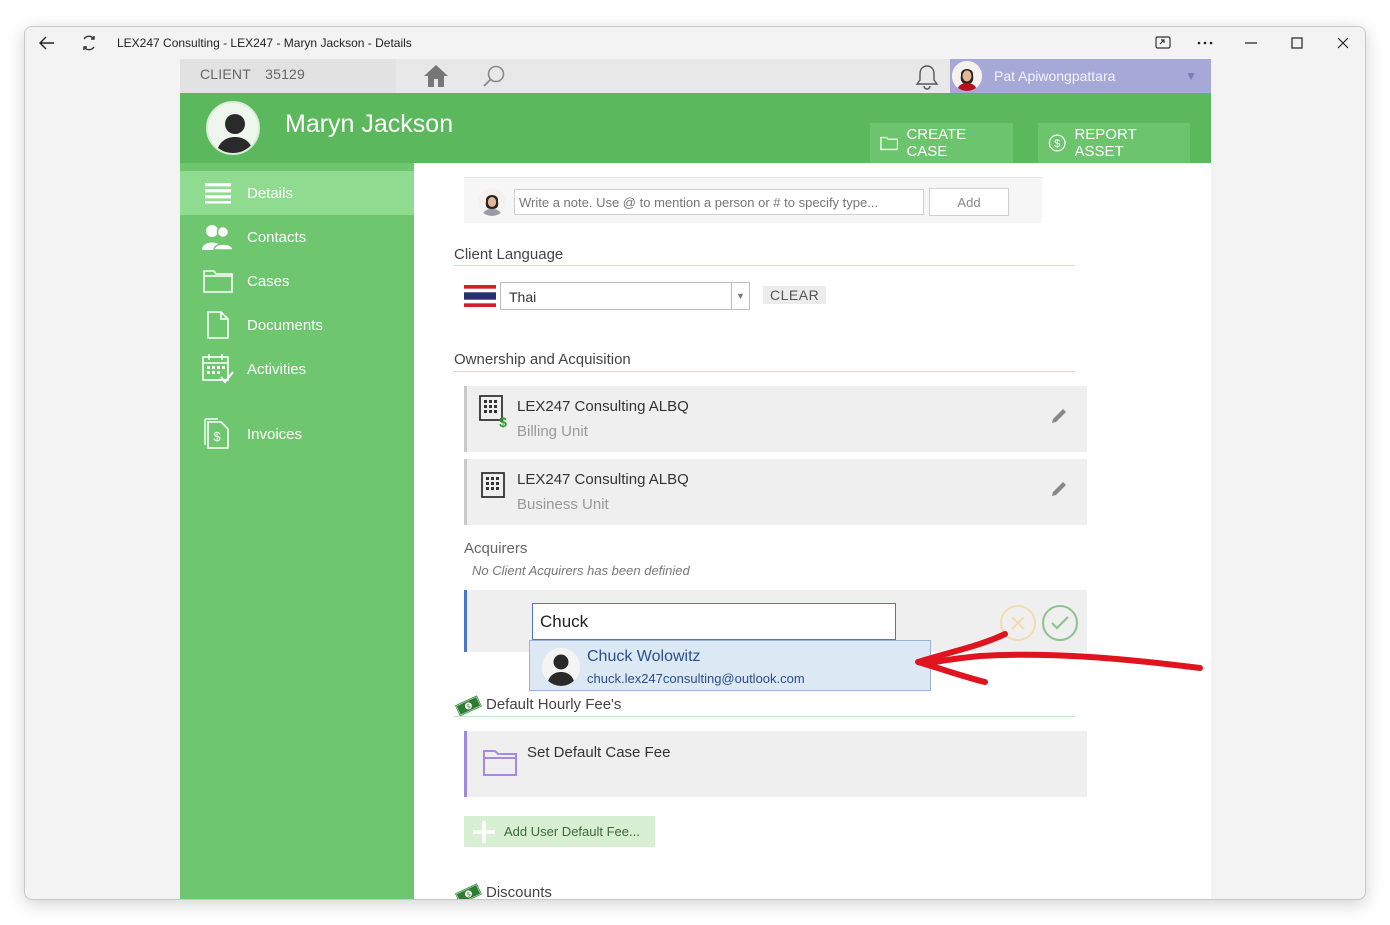  Describe the element at coordinates (695, 128) in the screenshot. I see `client-header: Maryn Jackson CREATE CASE $ REPORT ASSET` at that location.